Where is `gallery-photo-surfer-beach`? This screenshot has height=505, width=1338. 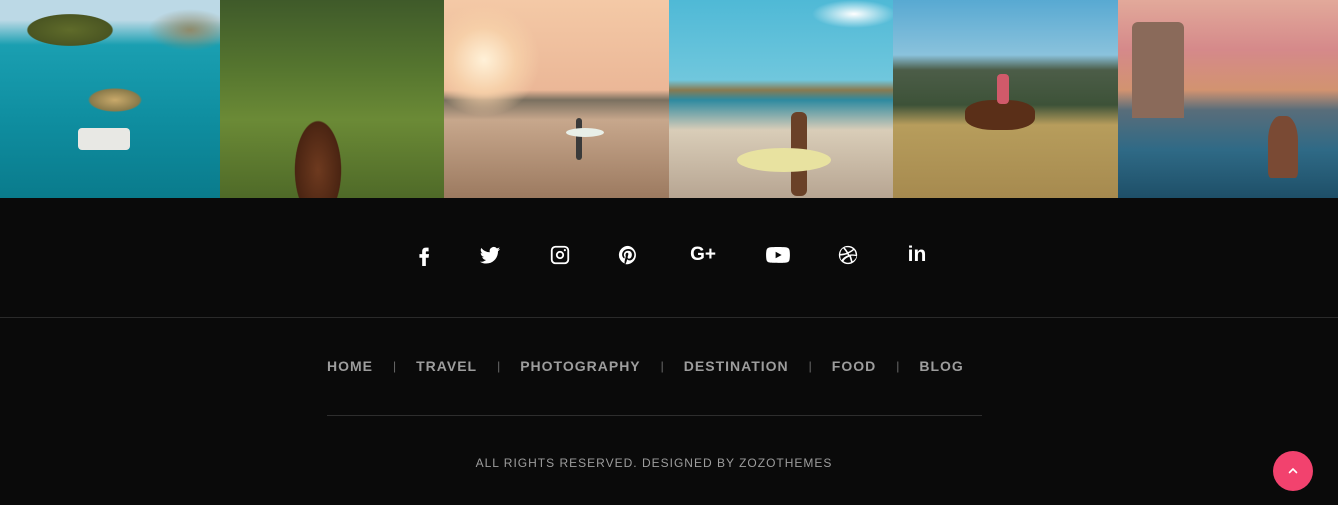 gallery-photo-surfer-beach is located at coordinates (781, 99).